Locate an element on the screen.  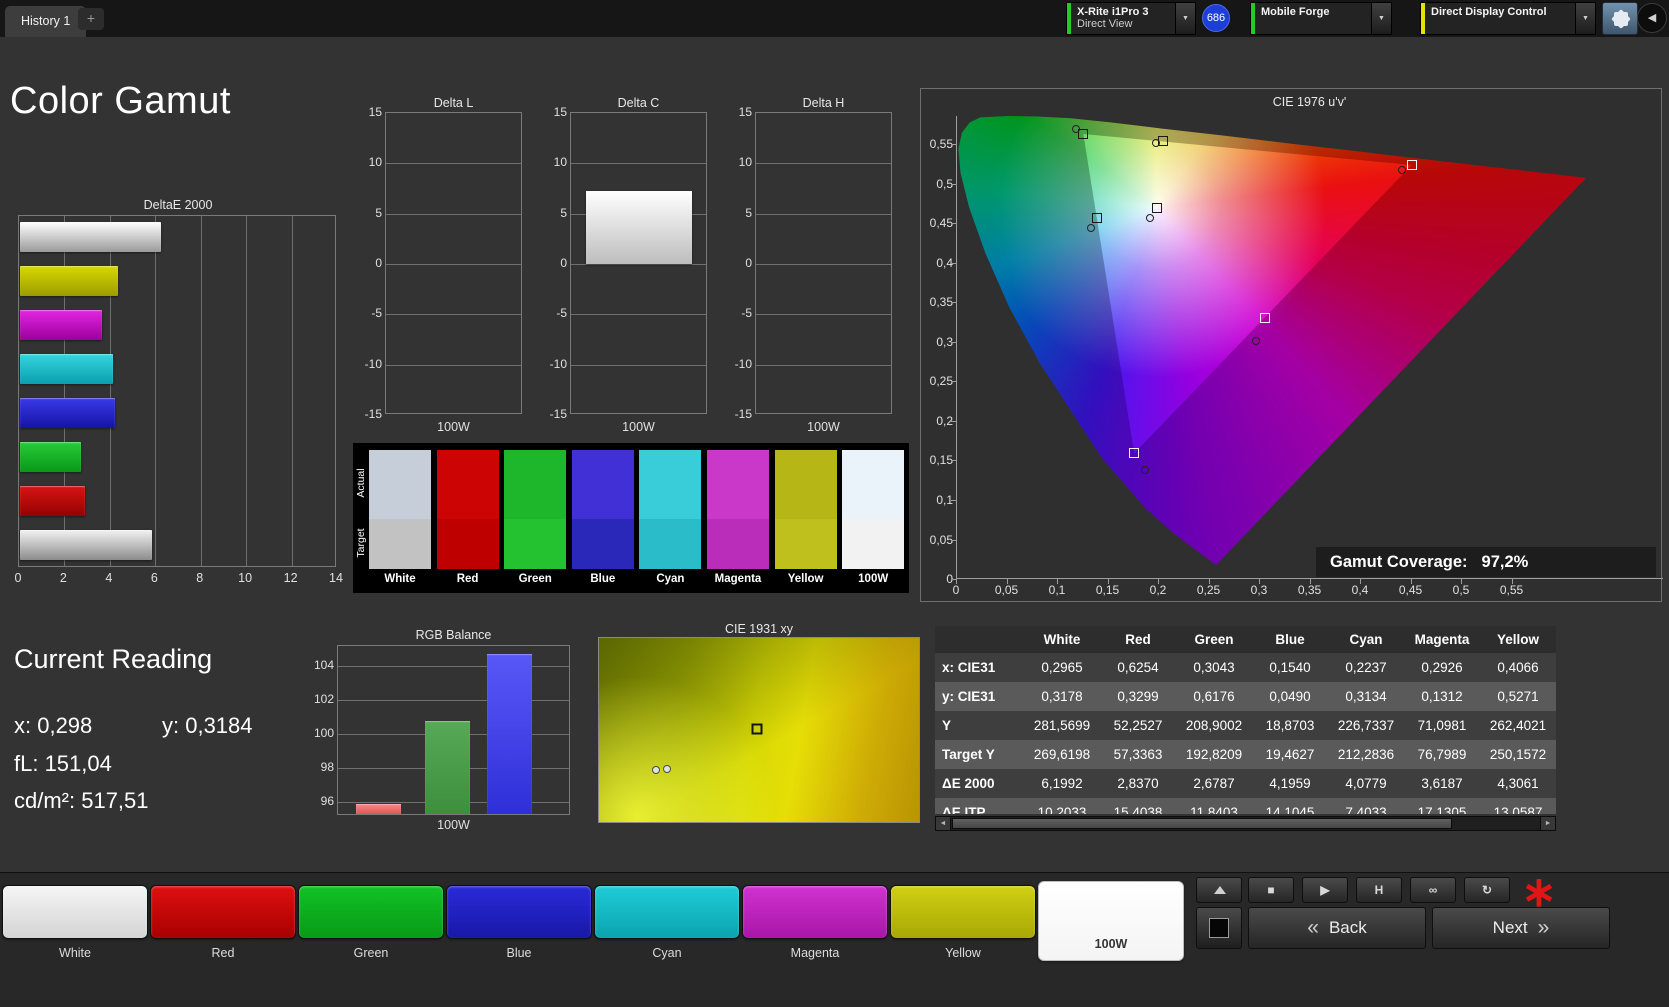
history-tab: History 1 is located at coordinates (46, 21).